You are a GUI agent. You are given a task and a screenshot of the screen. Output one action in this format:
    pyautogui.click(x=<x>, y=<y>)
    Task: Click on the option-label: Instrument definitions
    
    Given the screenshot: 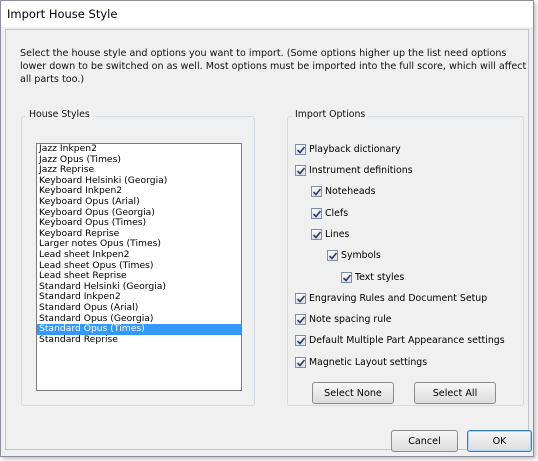 What is the action you would take?
    pyautogui.click(x=361, y=170)
    